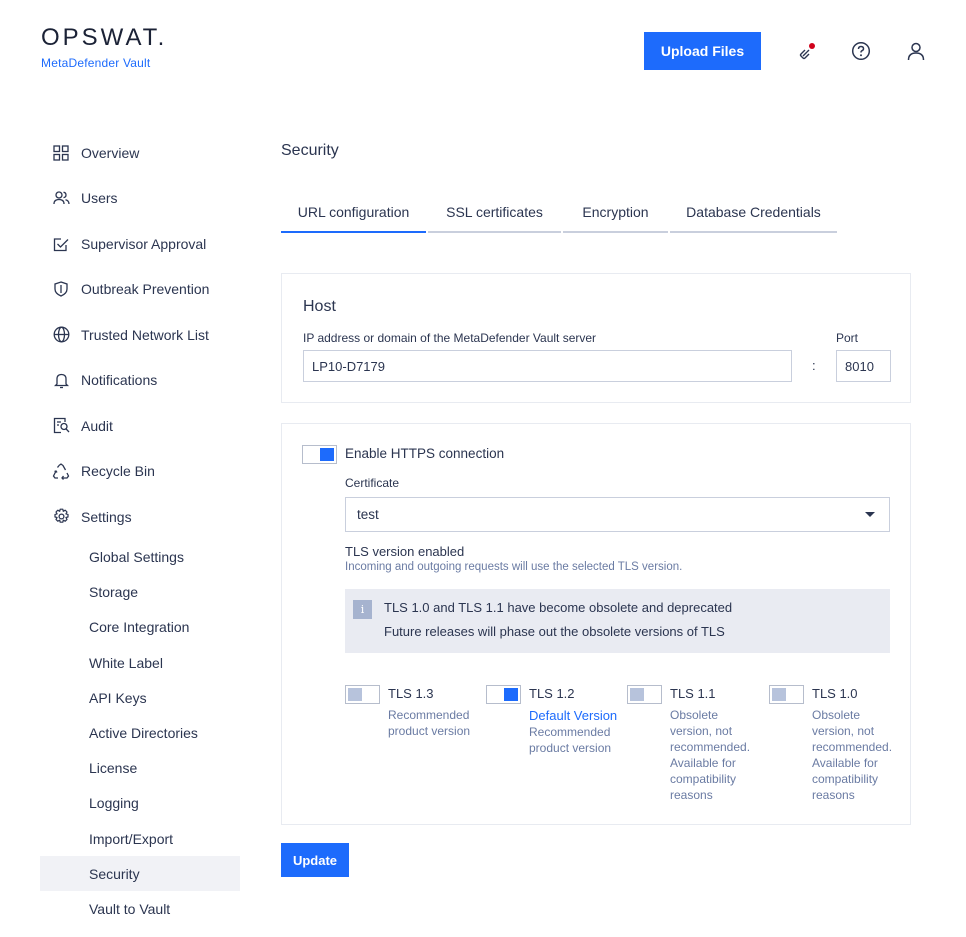 The image size is (966, 937). What do you see at coordinates (753, 212) in the screenshot?
I see `tab-database-credentials: Database Credentials` at bounding box center [753, 212].